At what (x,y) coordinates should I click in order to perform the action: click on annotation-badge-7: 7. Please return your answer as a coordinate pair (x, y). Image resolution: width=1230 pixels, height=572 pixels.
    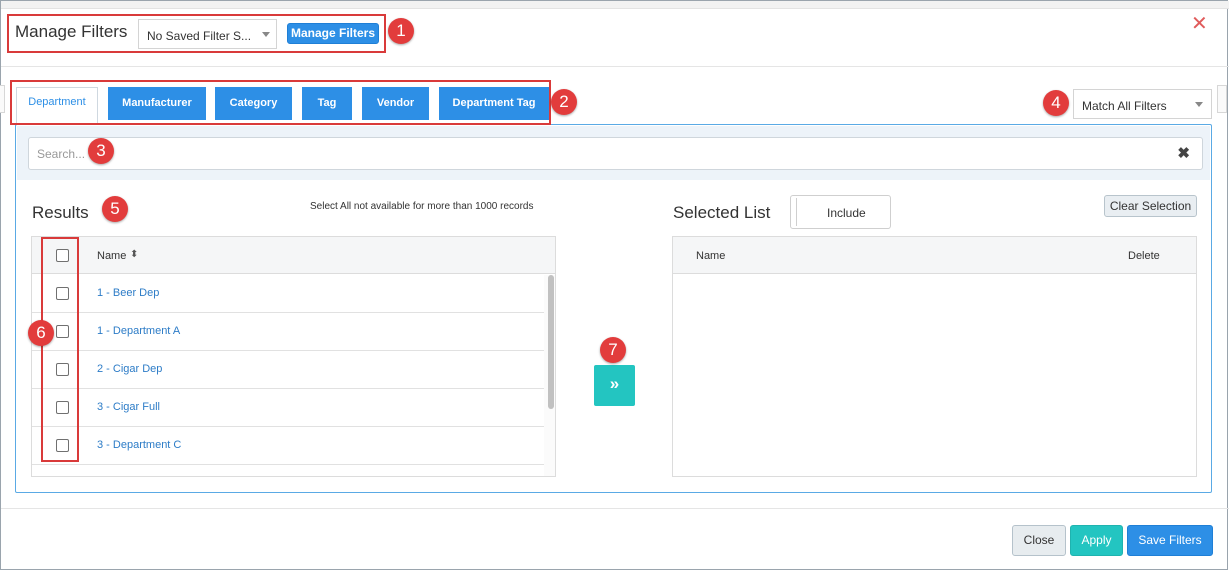
    Looking at the image, I should click on (613, 350).